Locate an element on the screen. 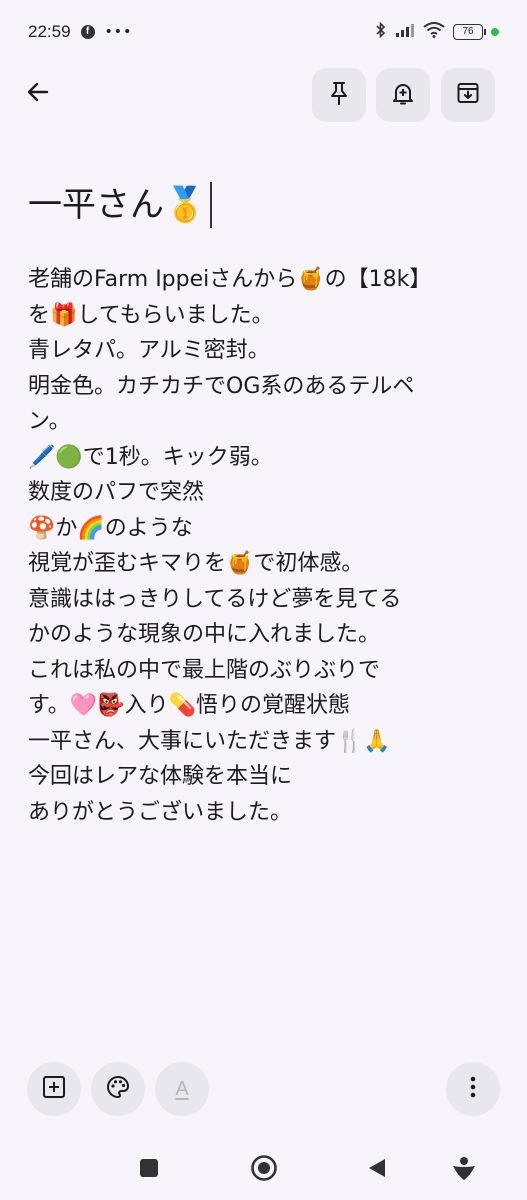  assistant-button is located at coordinates (464, 1170).